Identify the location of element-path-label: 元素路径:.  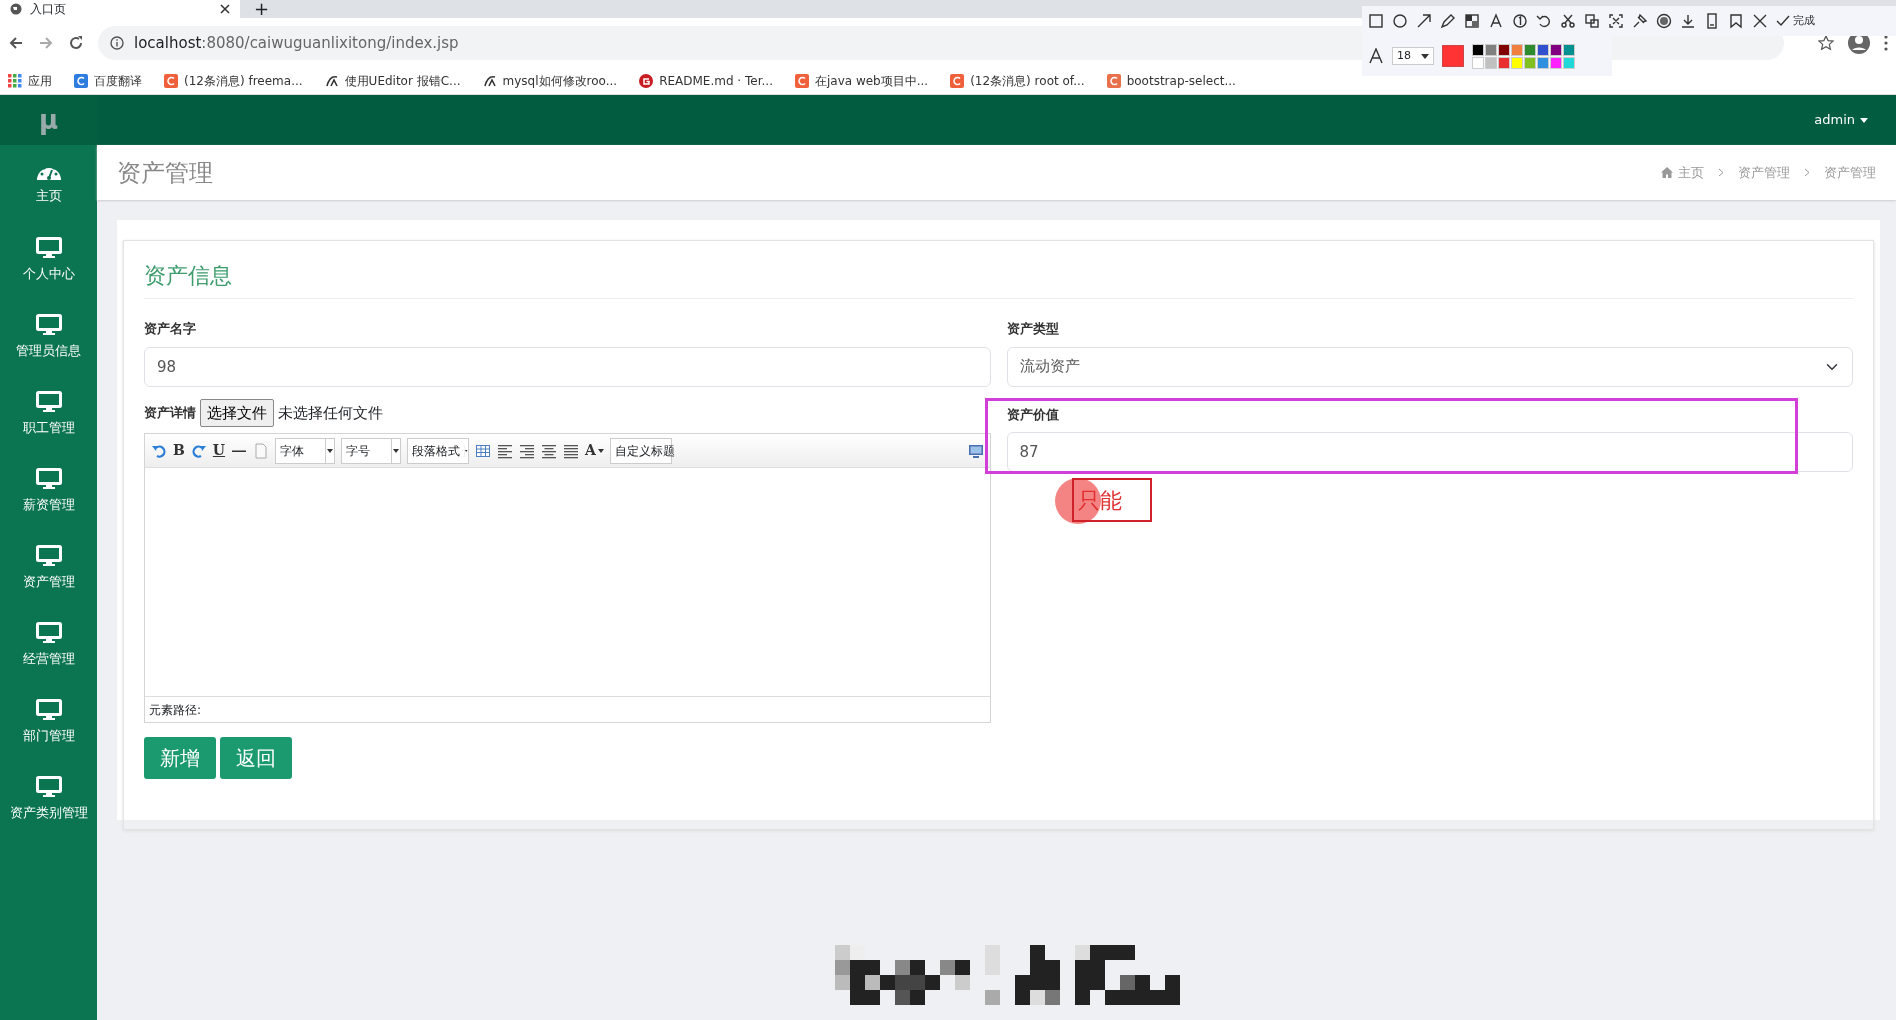
(175, 710).